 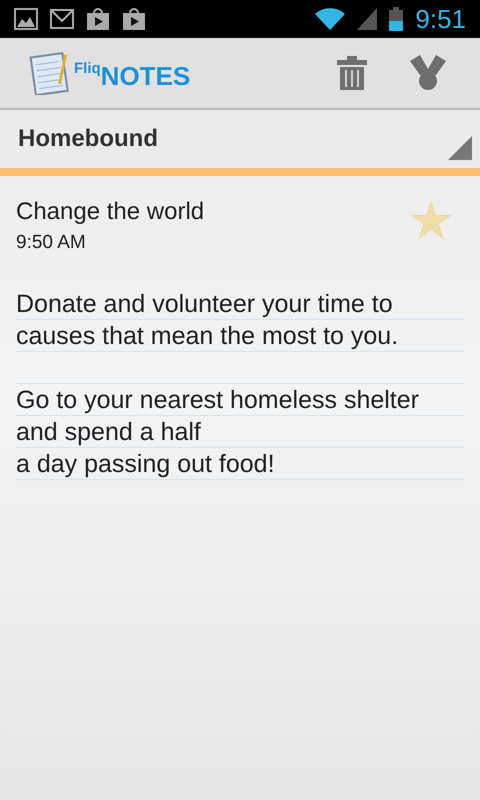 What do you see at coordinates (145, 464) in the screenshot?
I see `note-text-line: a day passing out food!` at bounding box center [145, 464].